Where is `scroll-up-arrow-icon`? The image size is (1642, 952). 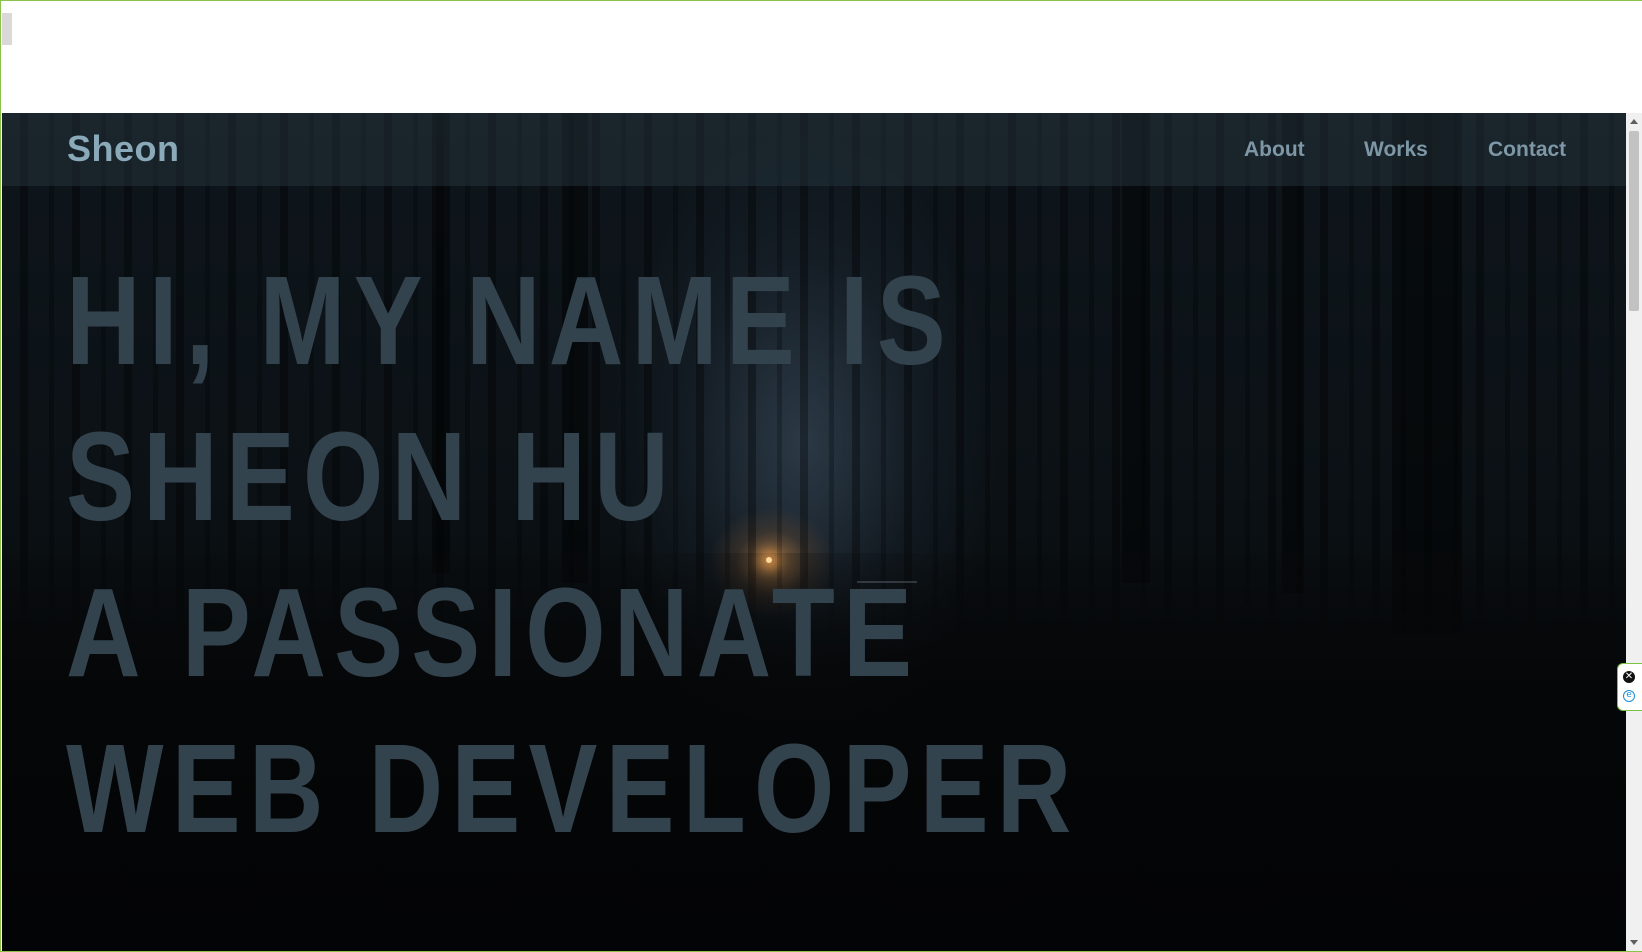
scroll-up-arrow-icon is located at coordinates (1634, 121).